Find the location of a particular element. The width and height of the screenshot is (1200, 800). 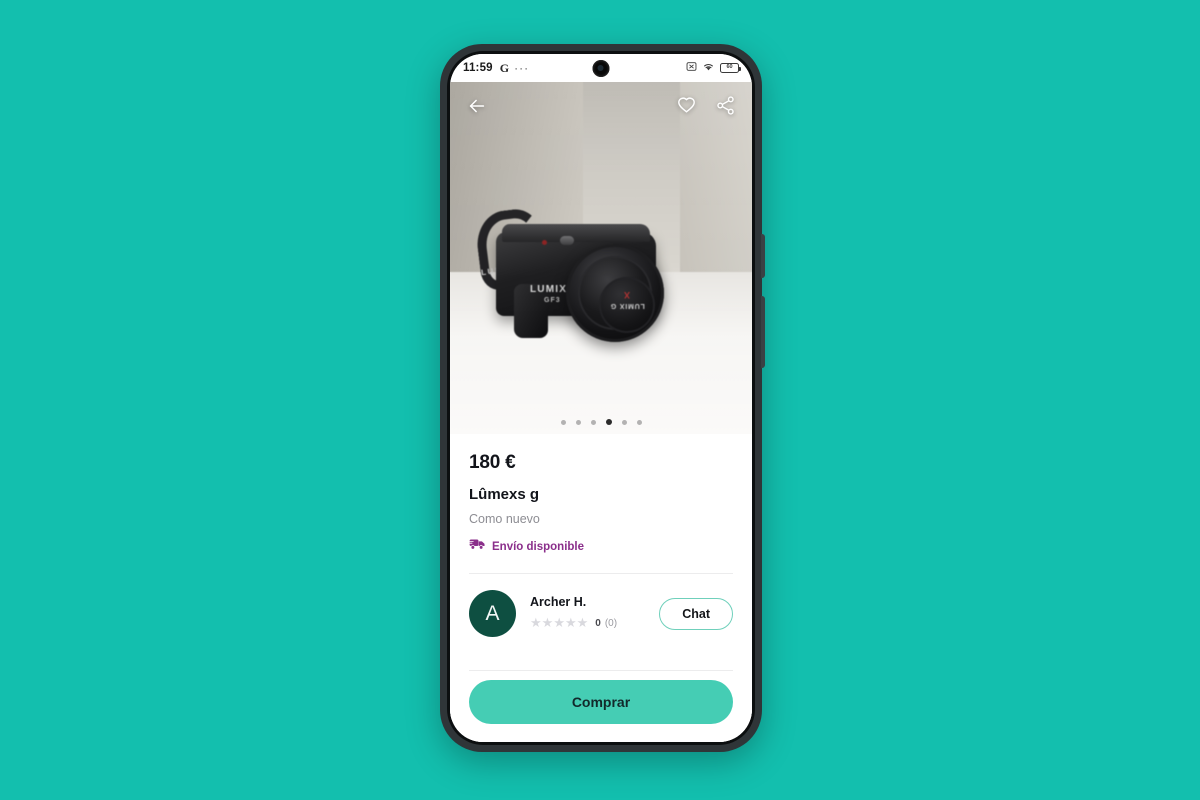

shipping-availability-row: Envío disponible is located at coordinates (600, 546).